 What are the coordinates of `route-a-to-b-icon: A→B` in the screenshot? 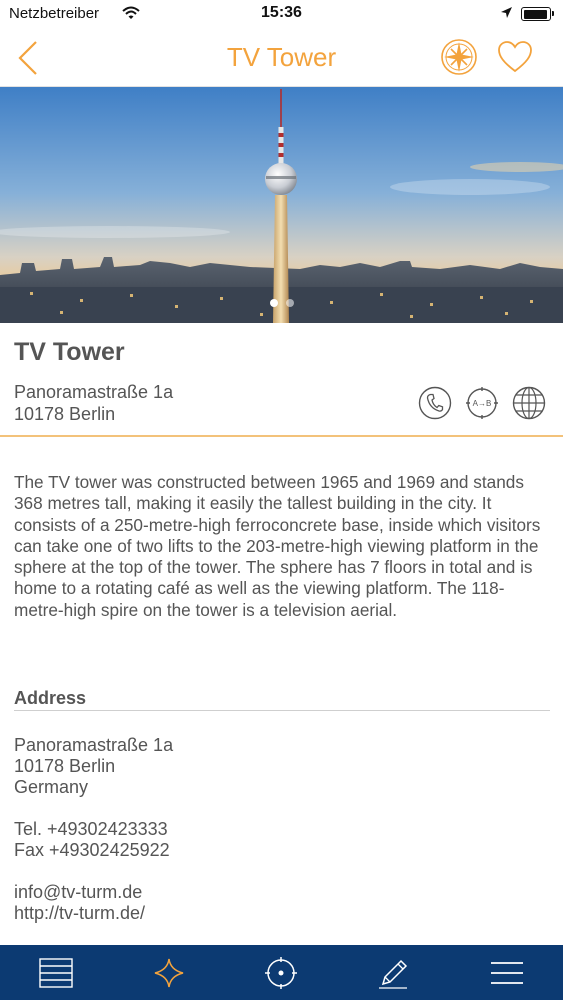 It's located at (482, 403).